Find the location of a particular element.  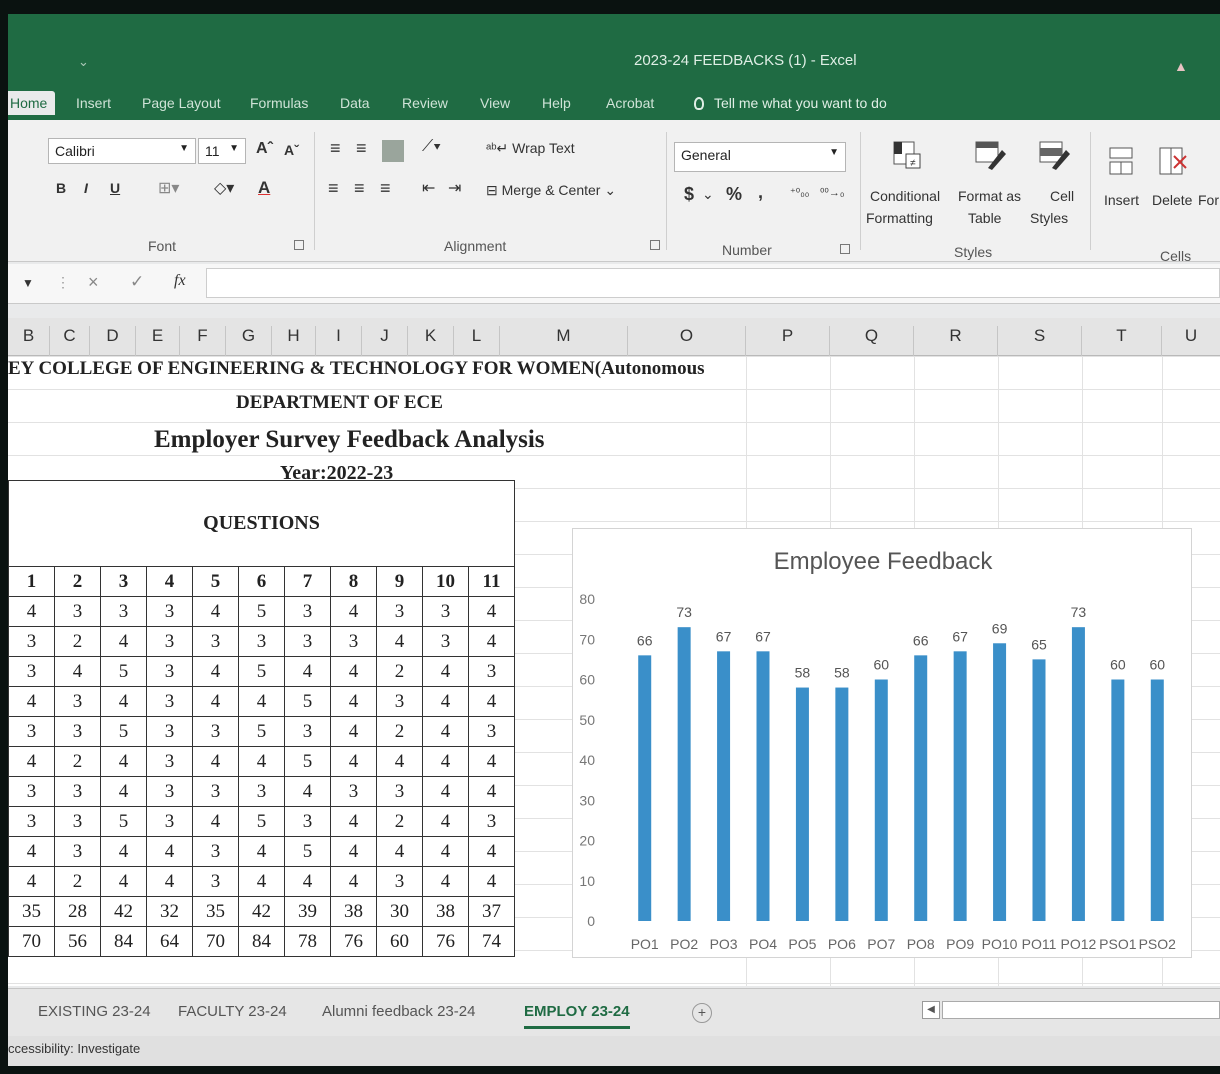

decrease-indent-icon: ⇤ is located at coordinates (428, 188).